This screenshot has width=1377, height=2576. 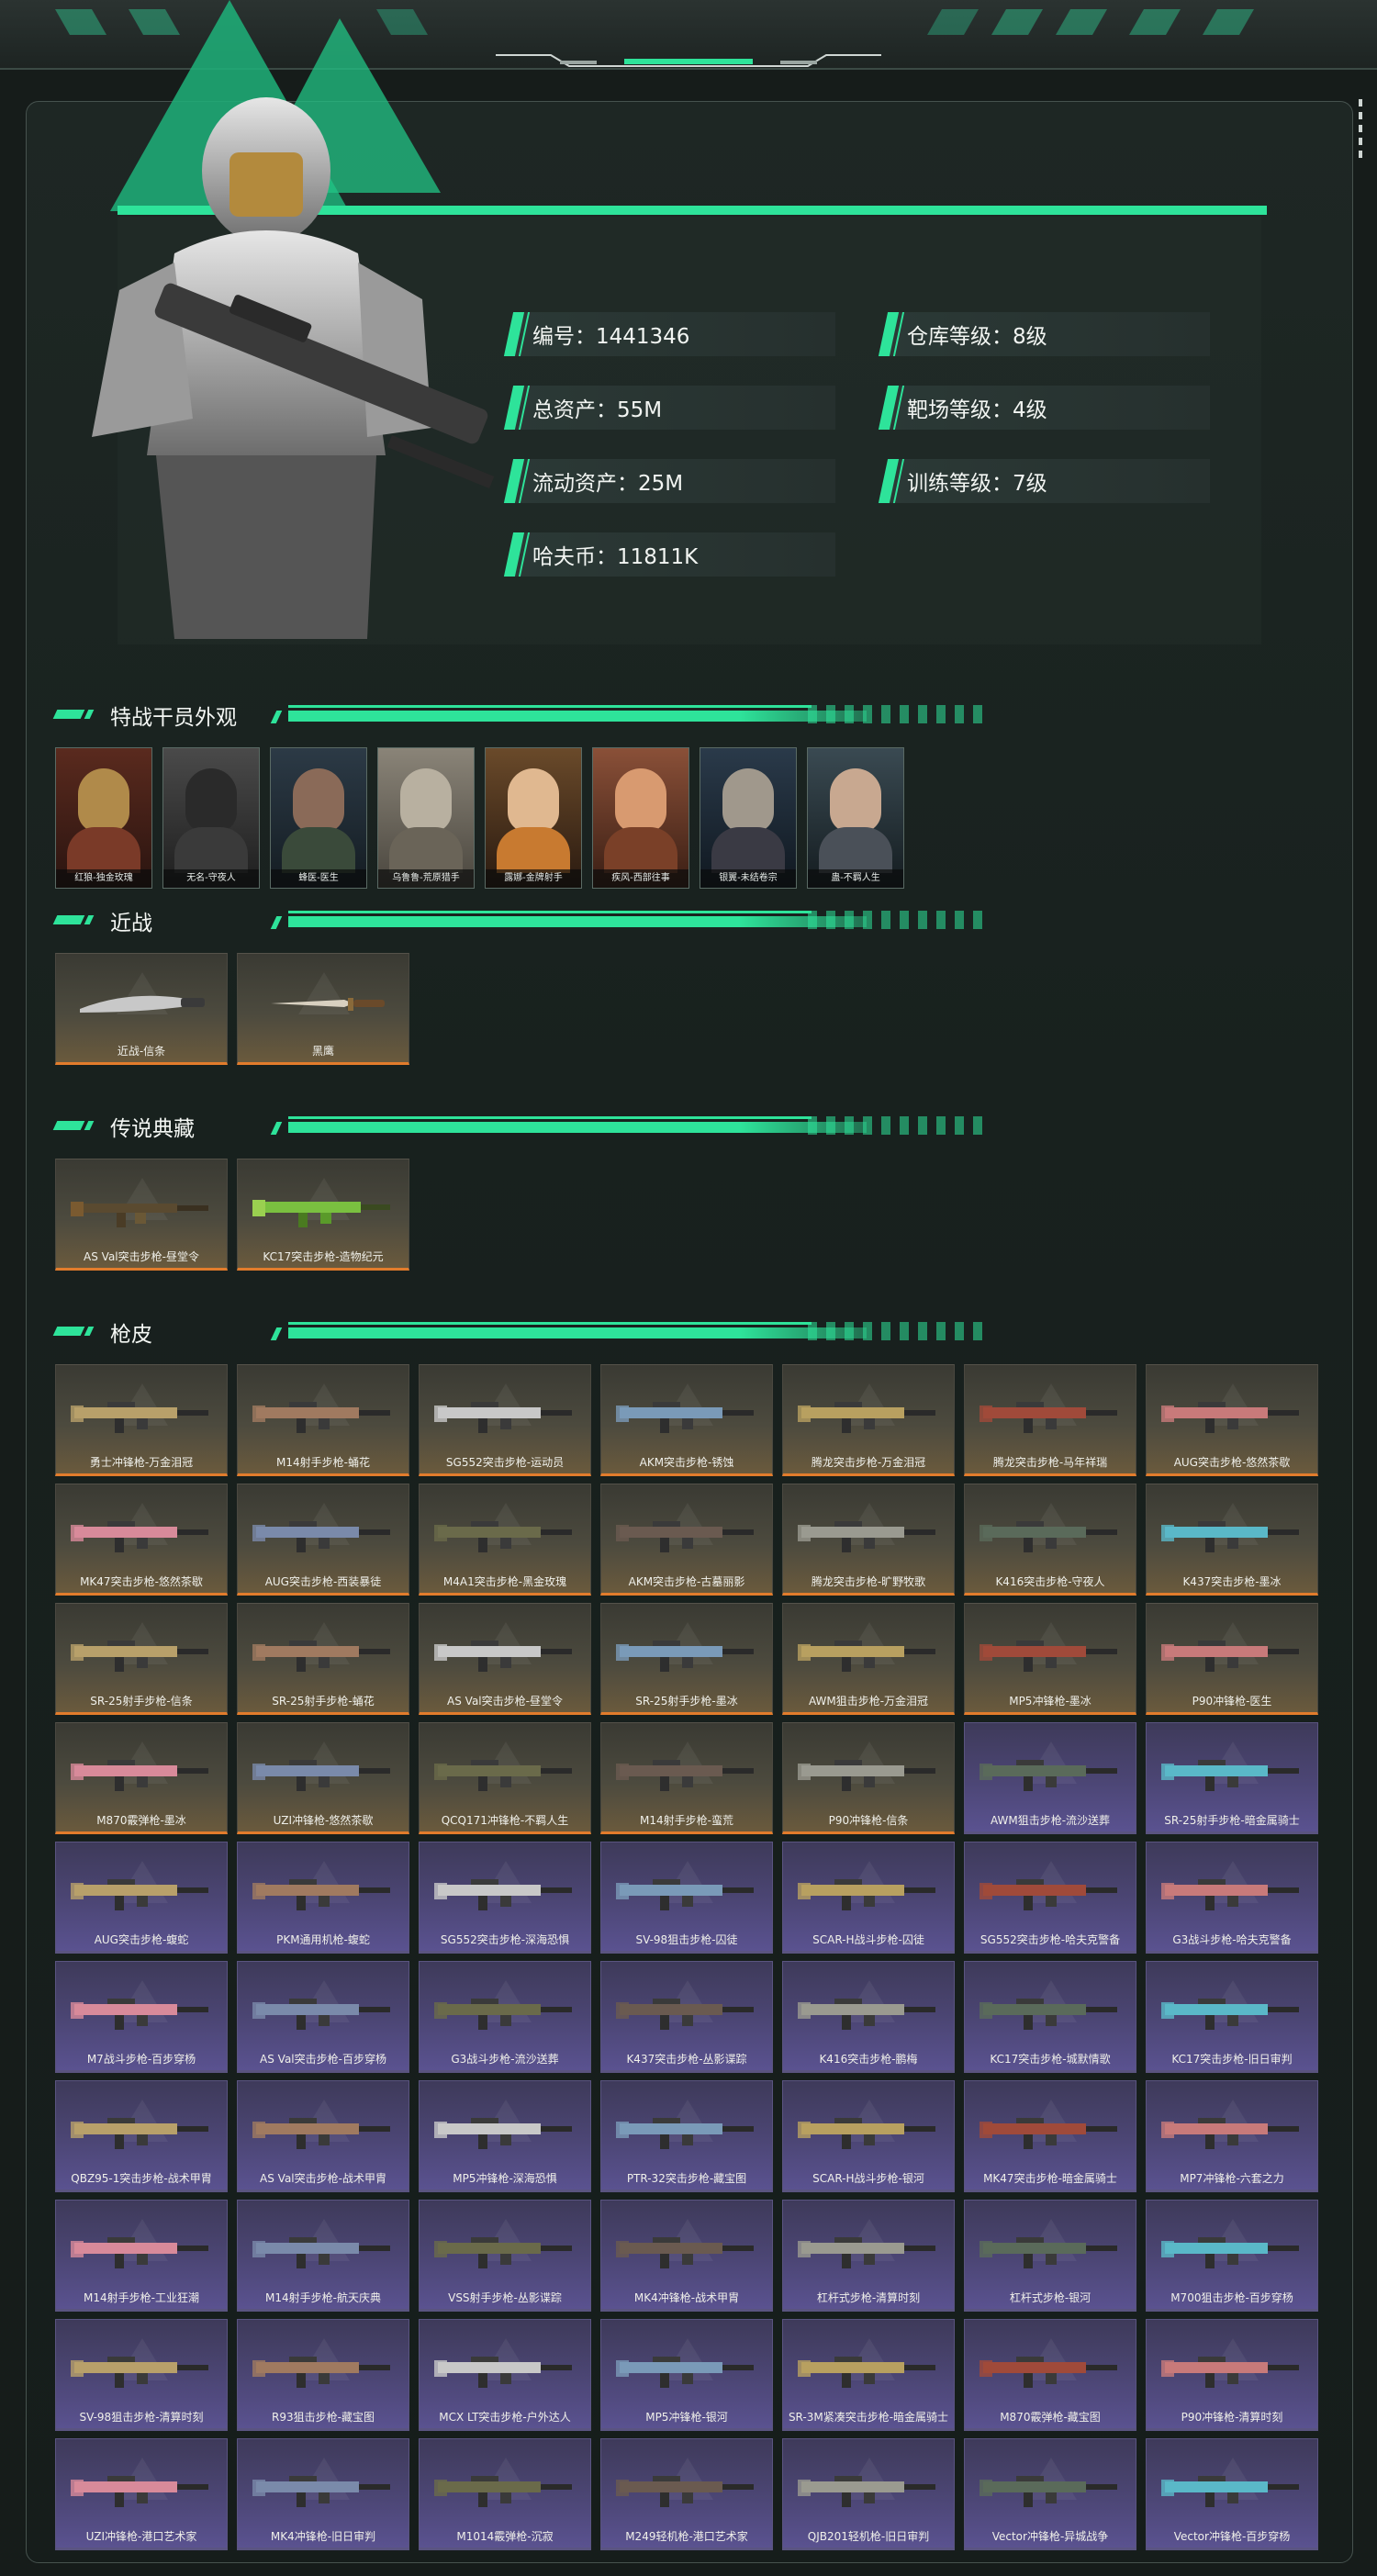 I want to click on gun-skin-card: M14射手步枪-蛮荒, so click(x=686, y=1778).